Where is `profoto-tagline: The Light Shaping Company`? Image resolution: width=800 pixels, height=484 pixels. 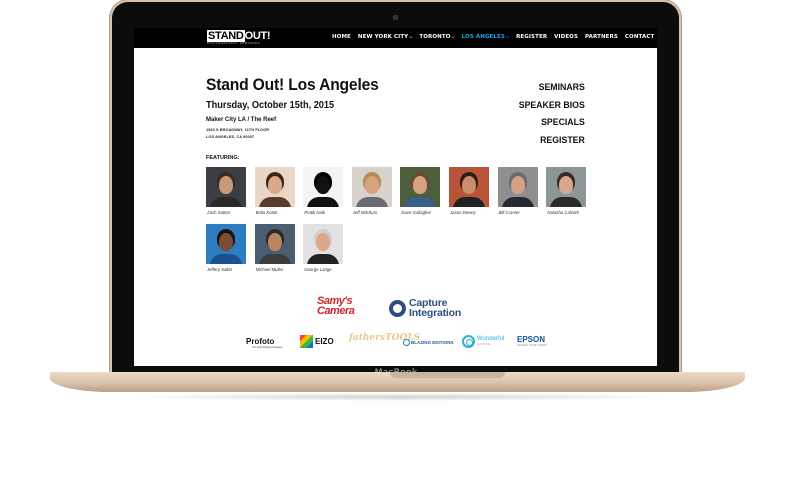
profoto-tagline: The Light Shaping Company is located at coordinates (267, 347).